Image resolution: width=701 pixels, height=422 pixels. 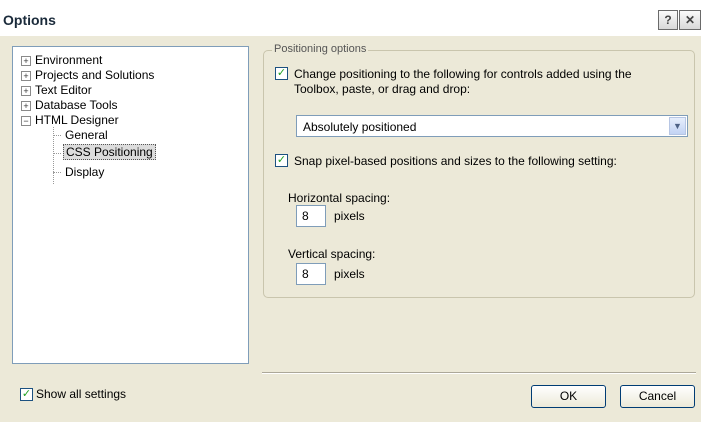 I want to click on tree-item-display: Display, so click(x=84, y=172).